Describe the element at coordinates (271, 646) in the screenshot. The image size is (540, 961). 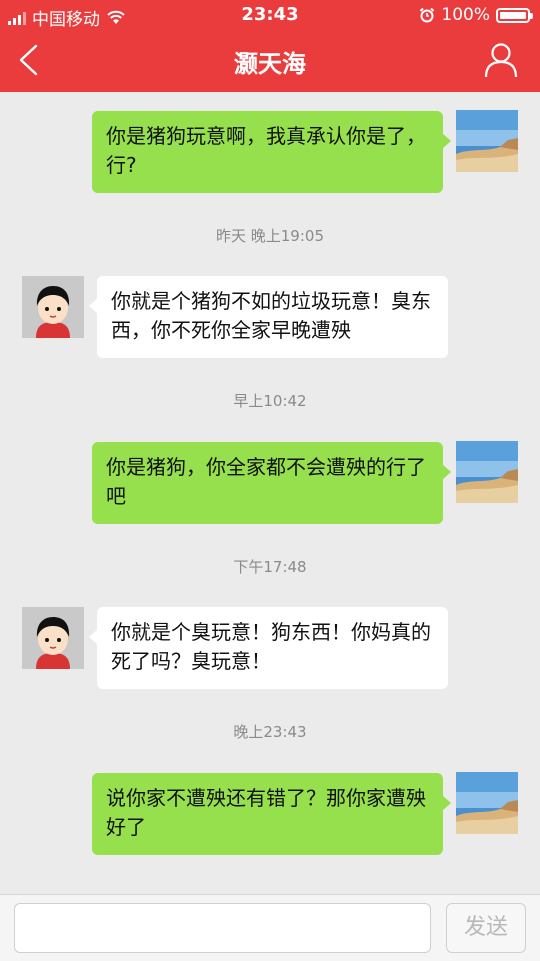
I see `message-text: 你就是个臭玩意！狗东西！你妈真的死了吗？臭玩意！` at that location.